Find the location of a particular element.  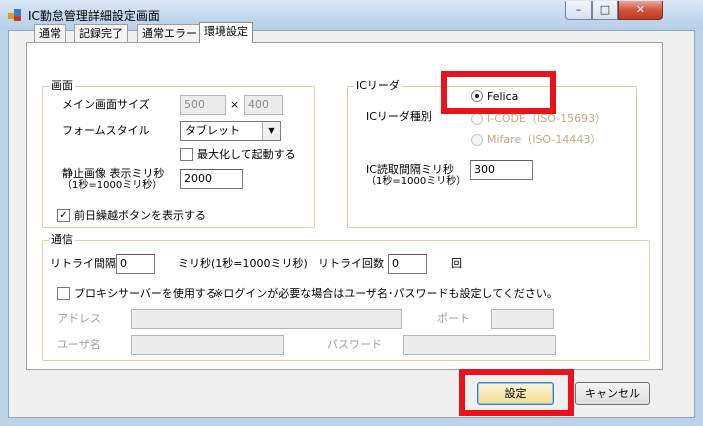

mifare-label: Mifare（ISO-14443） is located at coordinates (544, 139).